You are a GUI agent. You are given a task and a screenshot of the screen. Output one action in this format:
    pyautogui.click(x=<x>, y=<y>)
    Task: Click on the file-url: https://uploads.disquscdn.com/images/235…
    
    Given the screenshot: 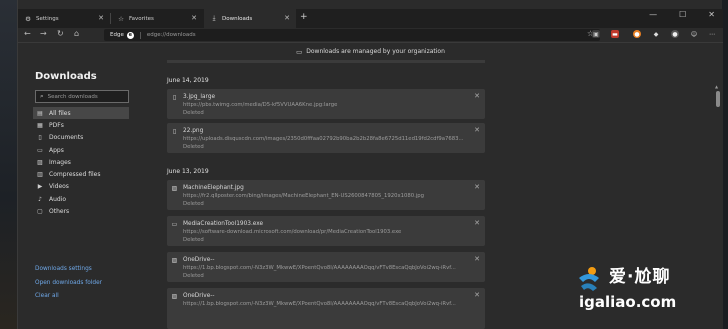 What is the action you would take?
    pyautogui.click(x=323, y=139)
    